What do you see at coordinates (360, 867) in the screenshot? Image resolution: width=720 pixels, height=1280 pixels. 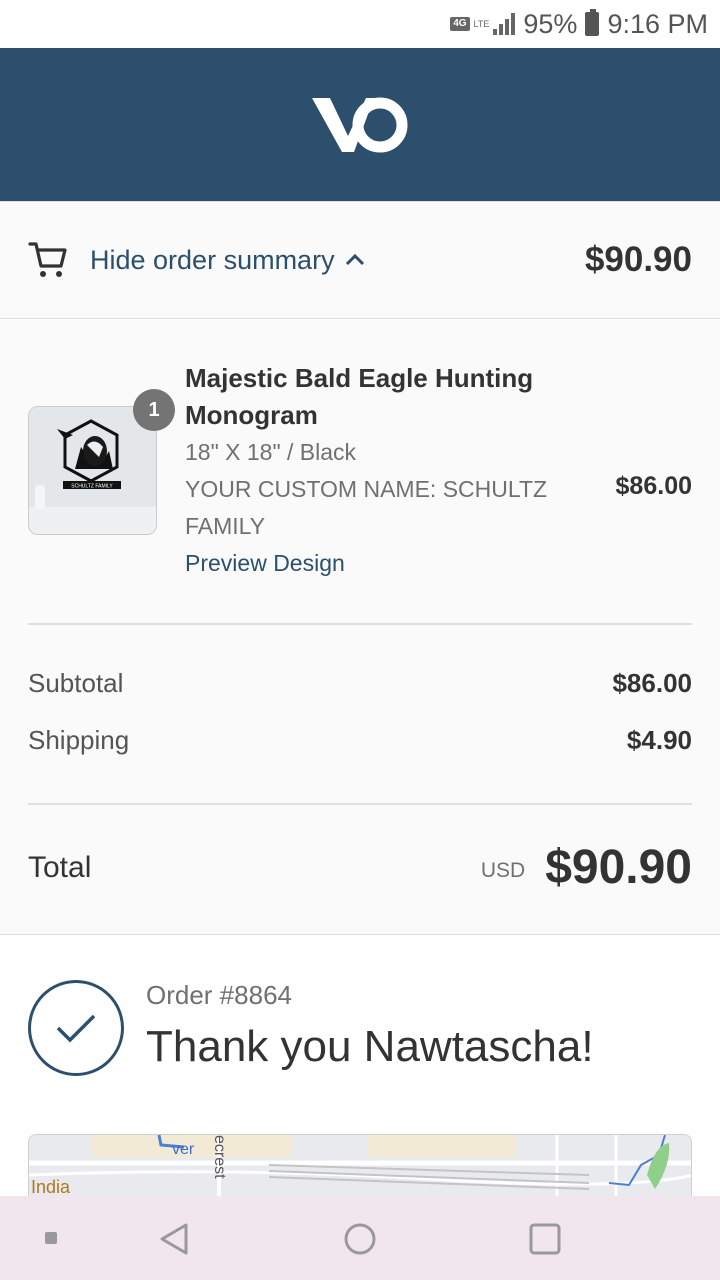 I see `total-row: Total USD $90.90` at bounding box center [360, 867].